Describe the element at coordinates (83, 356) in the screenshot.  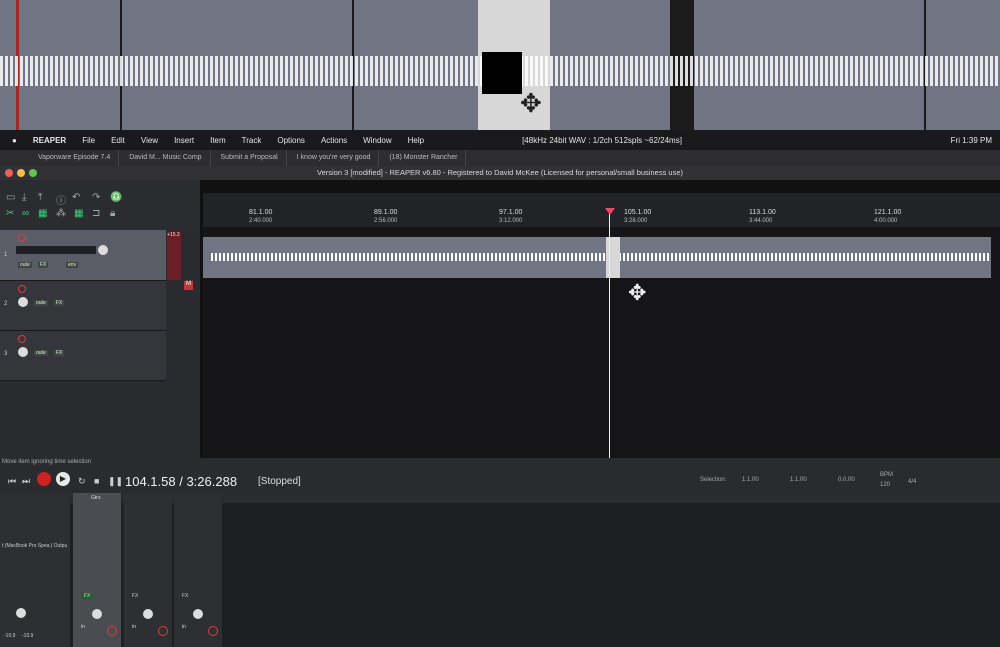
I see `track-row: 3 oute FX` at that location.